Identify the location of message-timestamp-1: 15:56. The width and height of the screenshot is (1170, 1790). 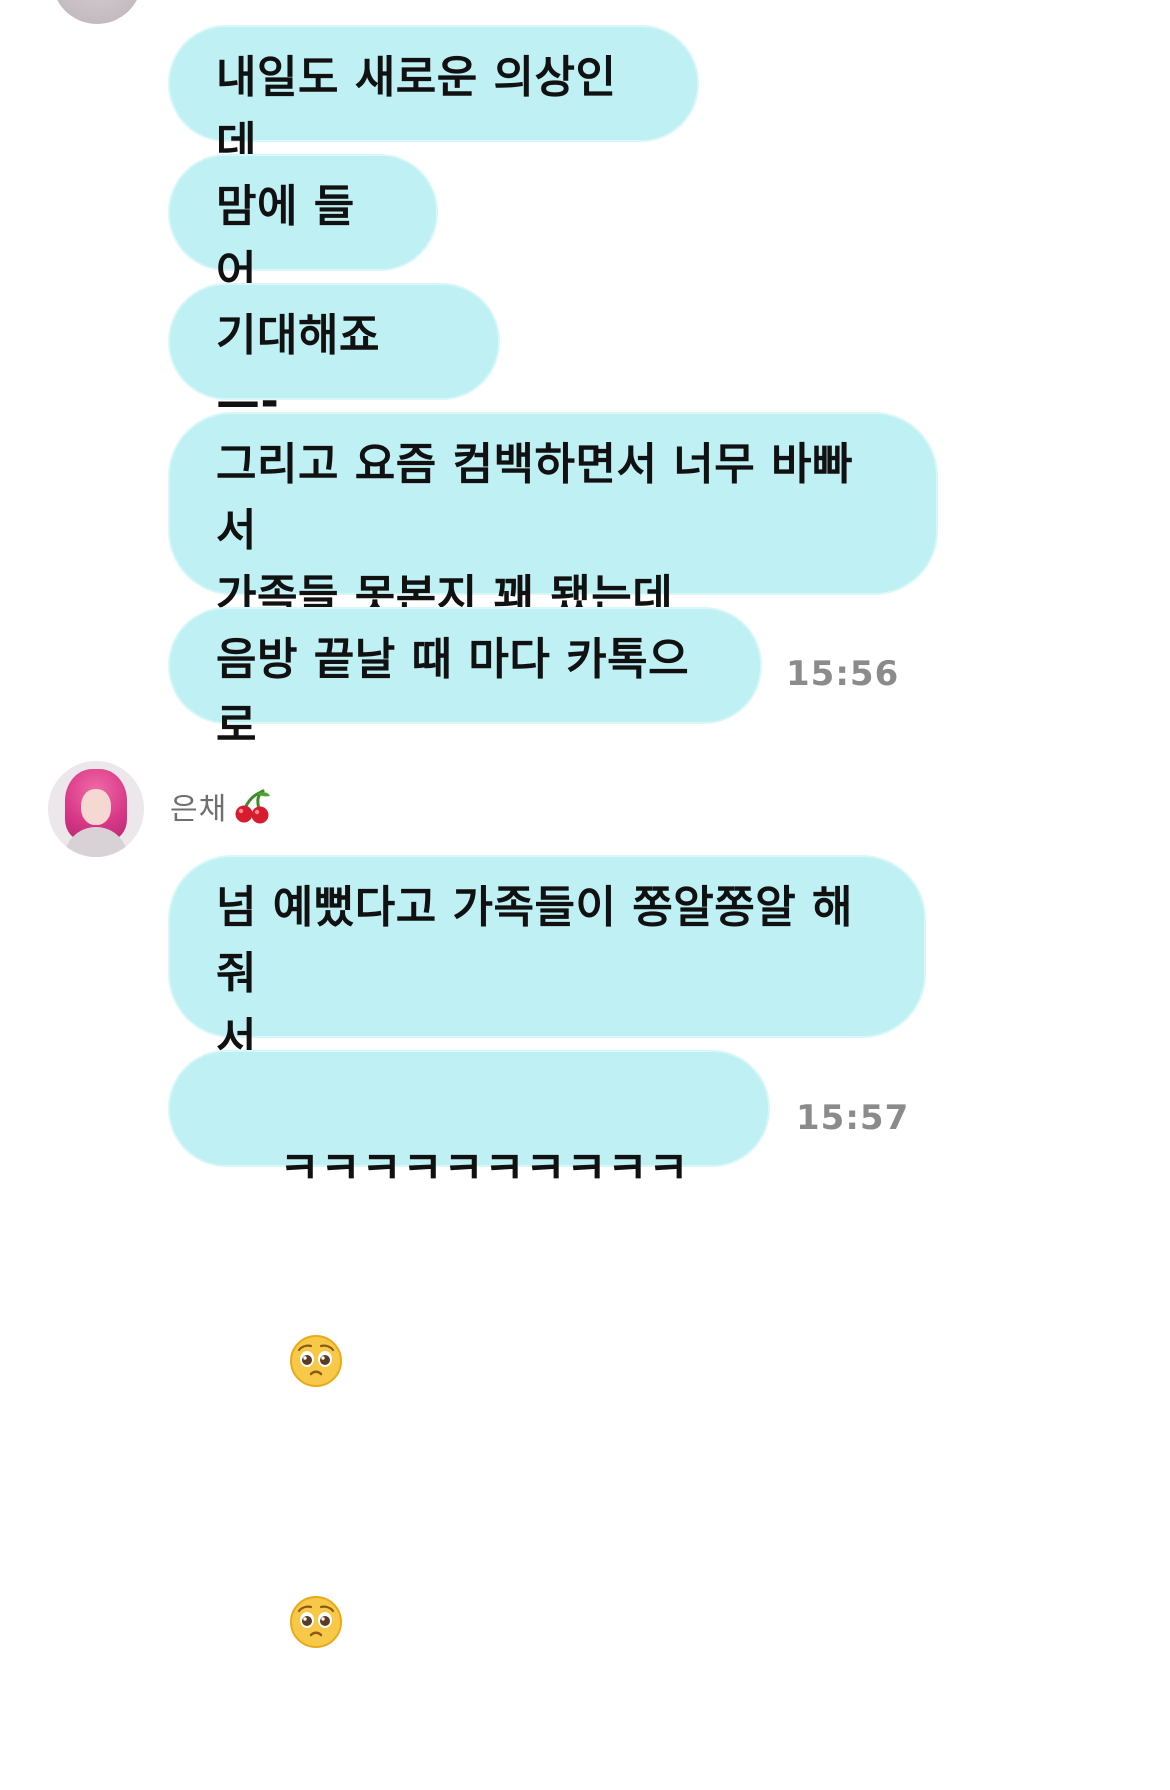
(843, 674).